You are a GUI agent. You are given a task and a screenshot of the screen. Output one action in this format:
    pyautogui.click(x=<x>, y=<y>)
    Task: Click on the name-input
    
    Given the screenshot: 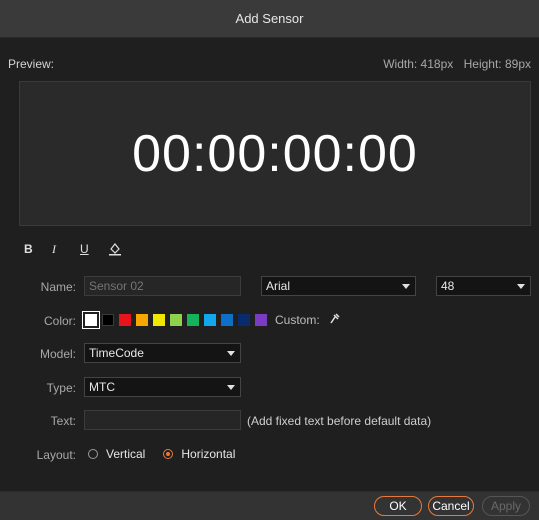 What is the action you would take?
    pyautogui.click(x=162, y=286)
    